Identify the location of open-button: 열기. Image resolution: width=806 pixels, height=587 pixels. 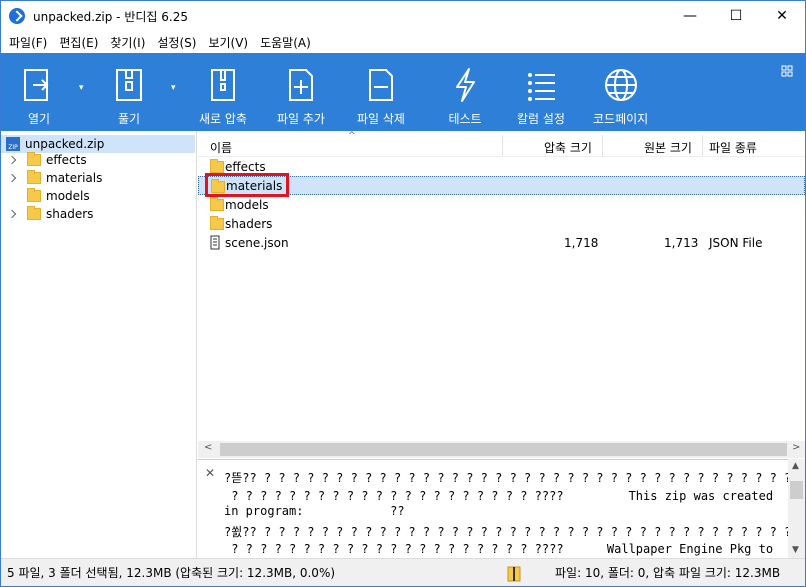
(39, 92).